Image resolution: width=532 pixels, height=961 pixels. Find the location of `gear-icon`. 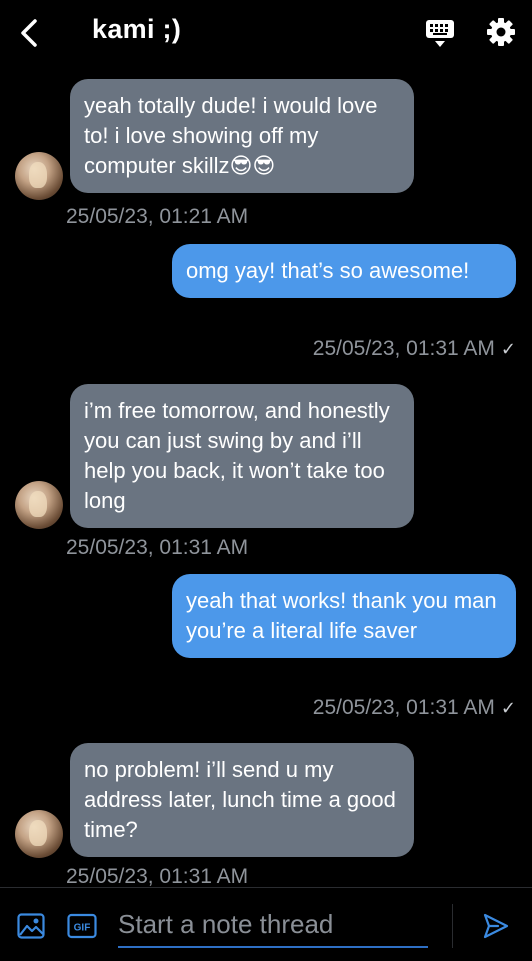

gear-icon is located at coordinates (501, 32).